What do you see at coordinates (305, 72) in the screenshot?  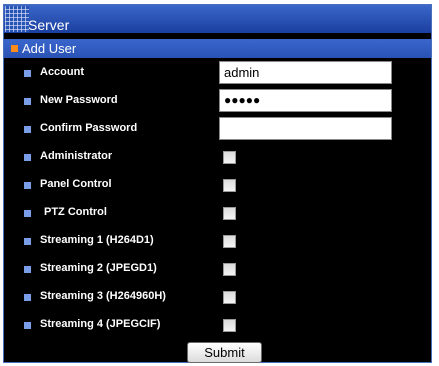 I see `account-input: admin` at bounding box center [305, 72].